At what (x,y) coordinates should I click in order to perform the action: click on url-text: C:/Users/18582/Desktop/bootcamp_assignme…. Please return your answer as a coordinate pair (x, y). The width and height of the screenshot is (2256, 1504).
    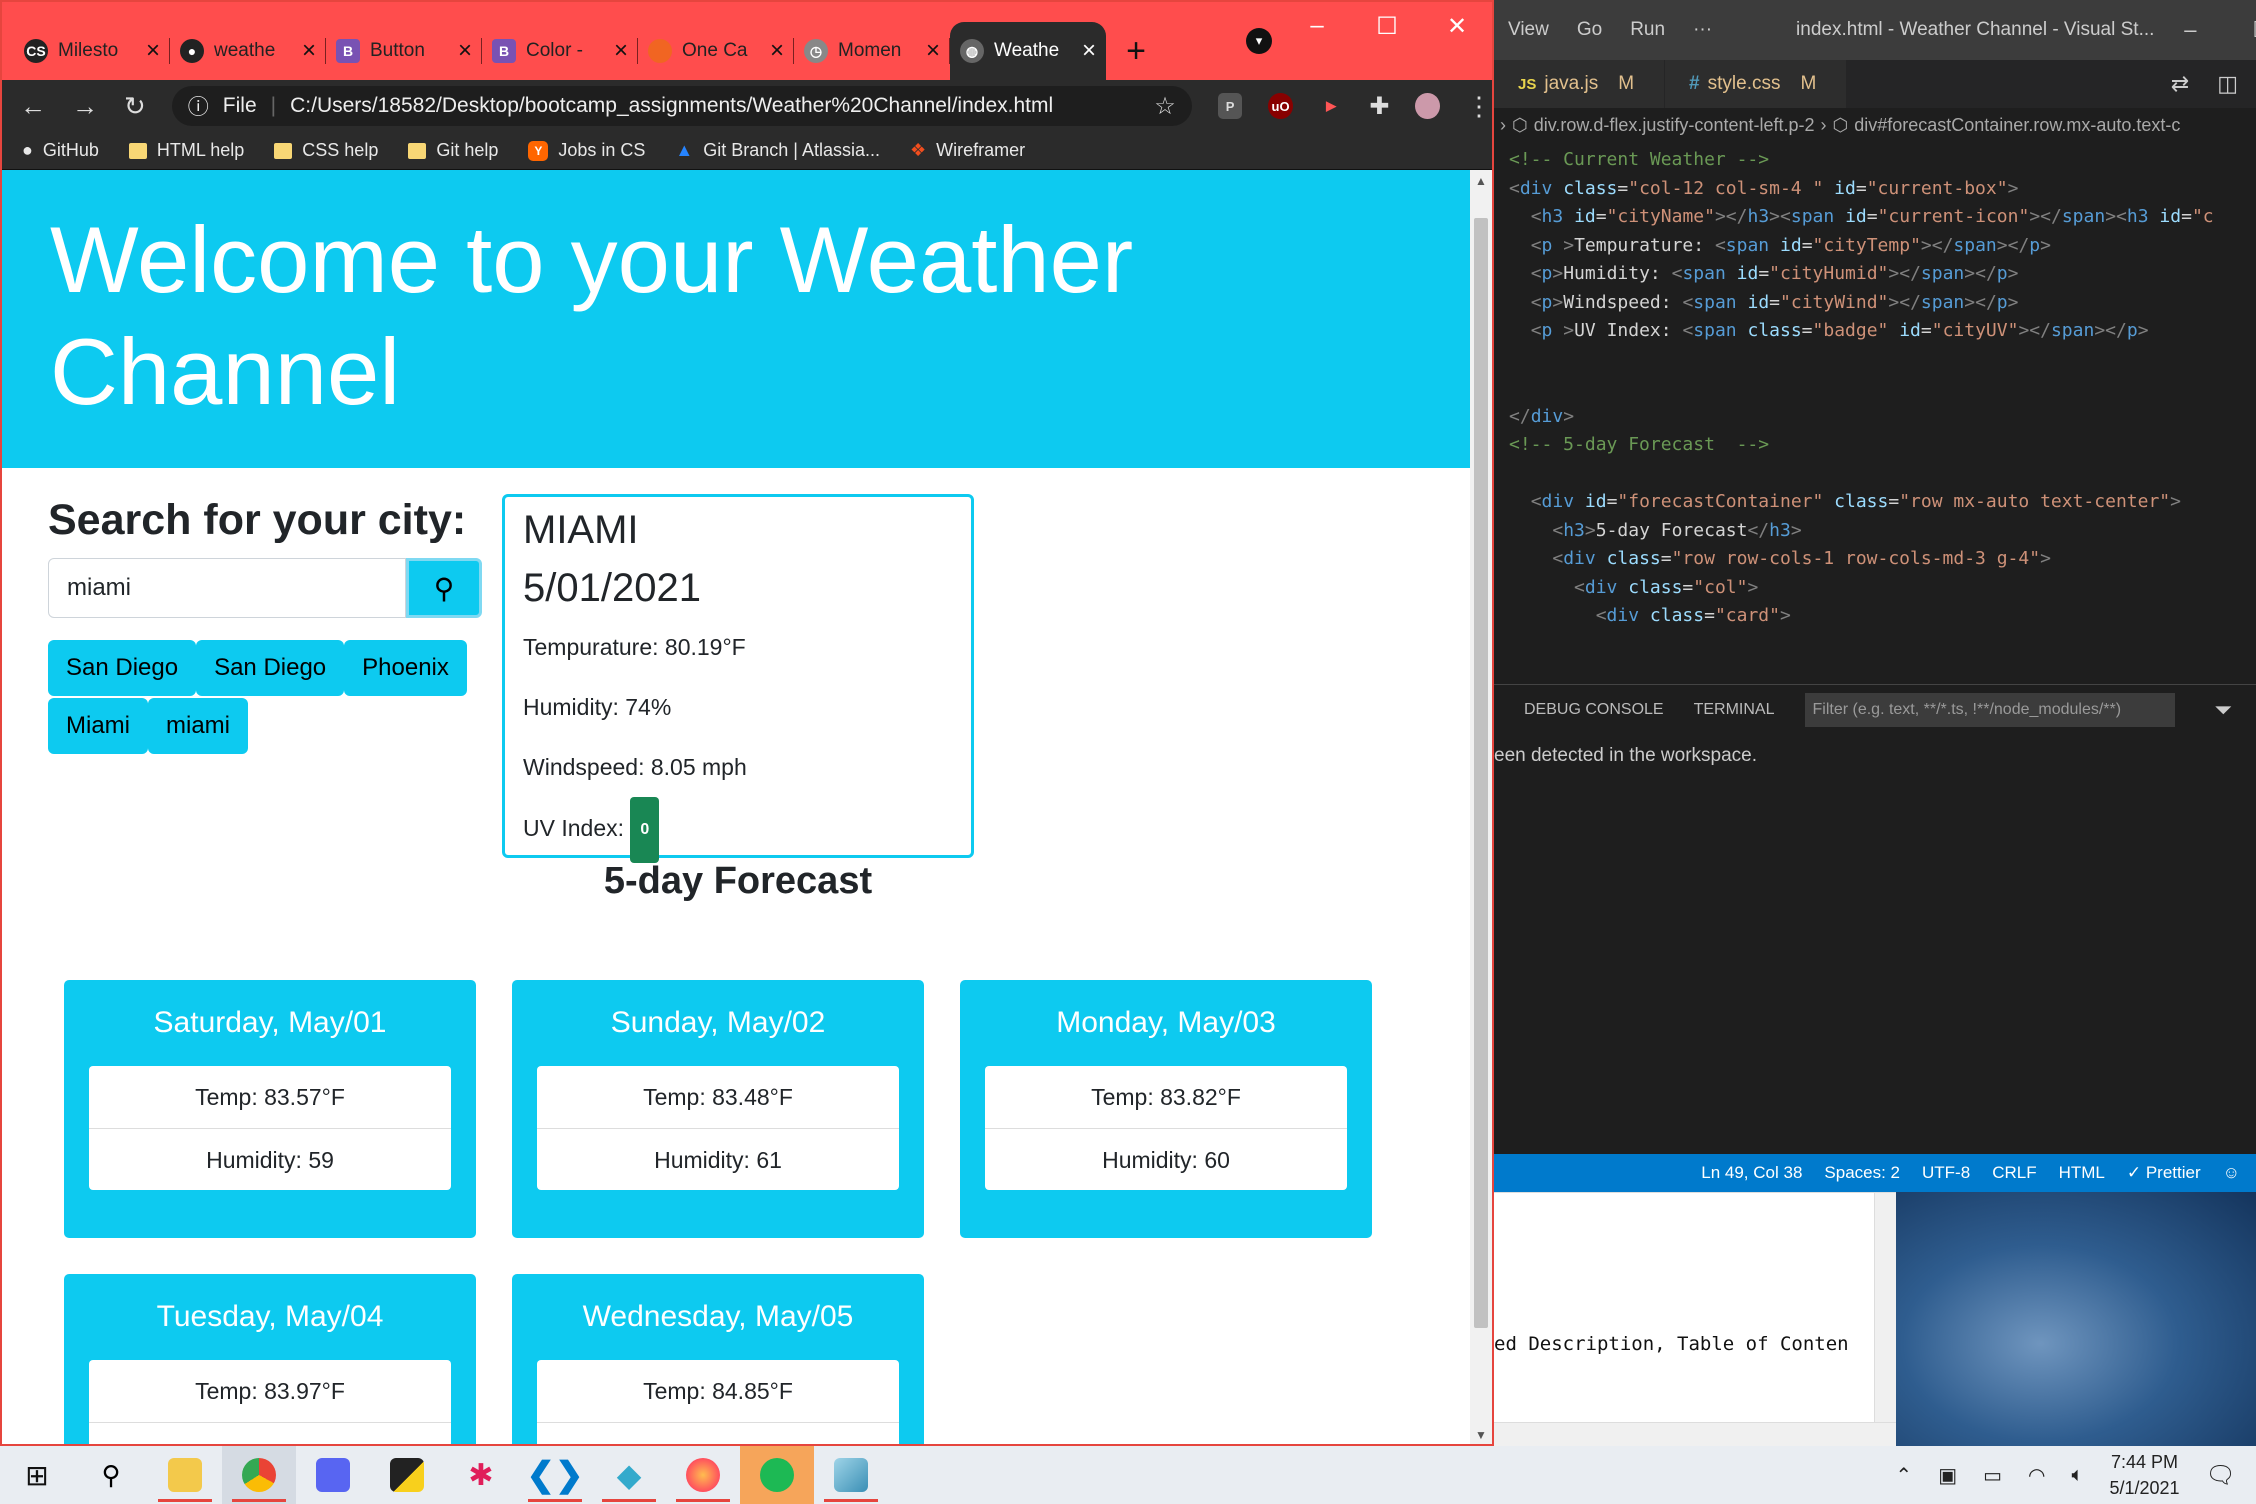
    Looking at the image, I should click on (671, 106).